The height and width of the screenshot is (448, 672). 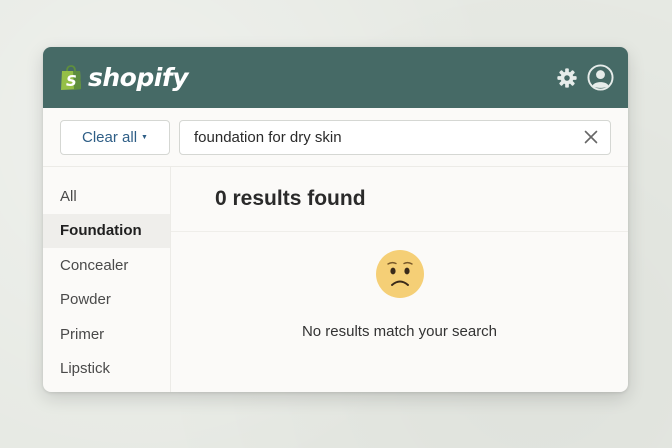 I want to click on sidebar-item-powder: Powder, so click(x=106, y=300).